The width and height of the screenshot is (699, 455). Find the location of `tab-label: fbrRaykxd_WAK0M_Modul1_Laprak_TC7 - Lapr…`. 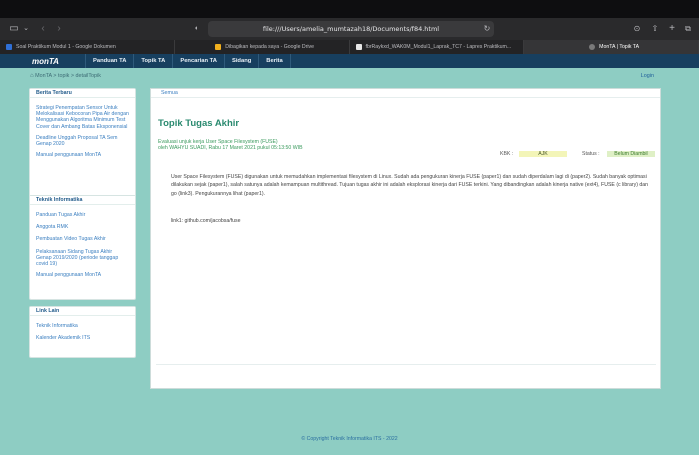

tab-label: fbrRaykxd_WAK0M_Modul1_Laprak_TC7 - Lapr… is located at coordinates (438, 47).